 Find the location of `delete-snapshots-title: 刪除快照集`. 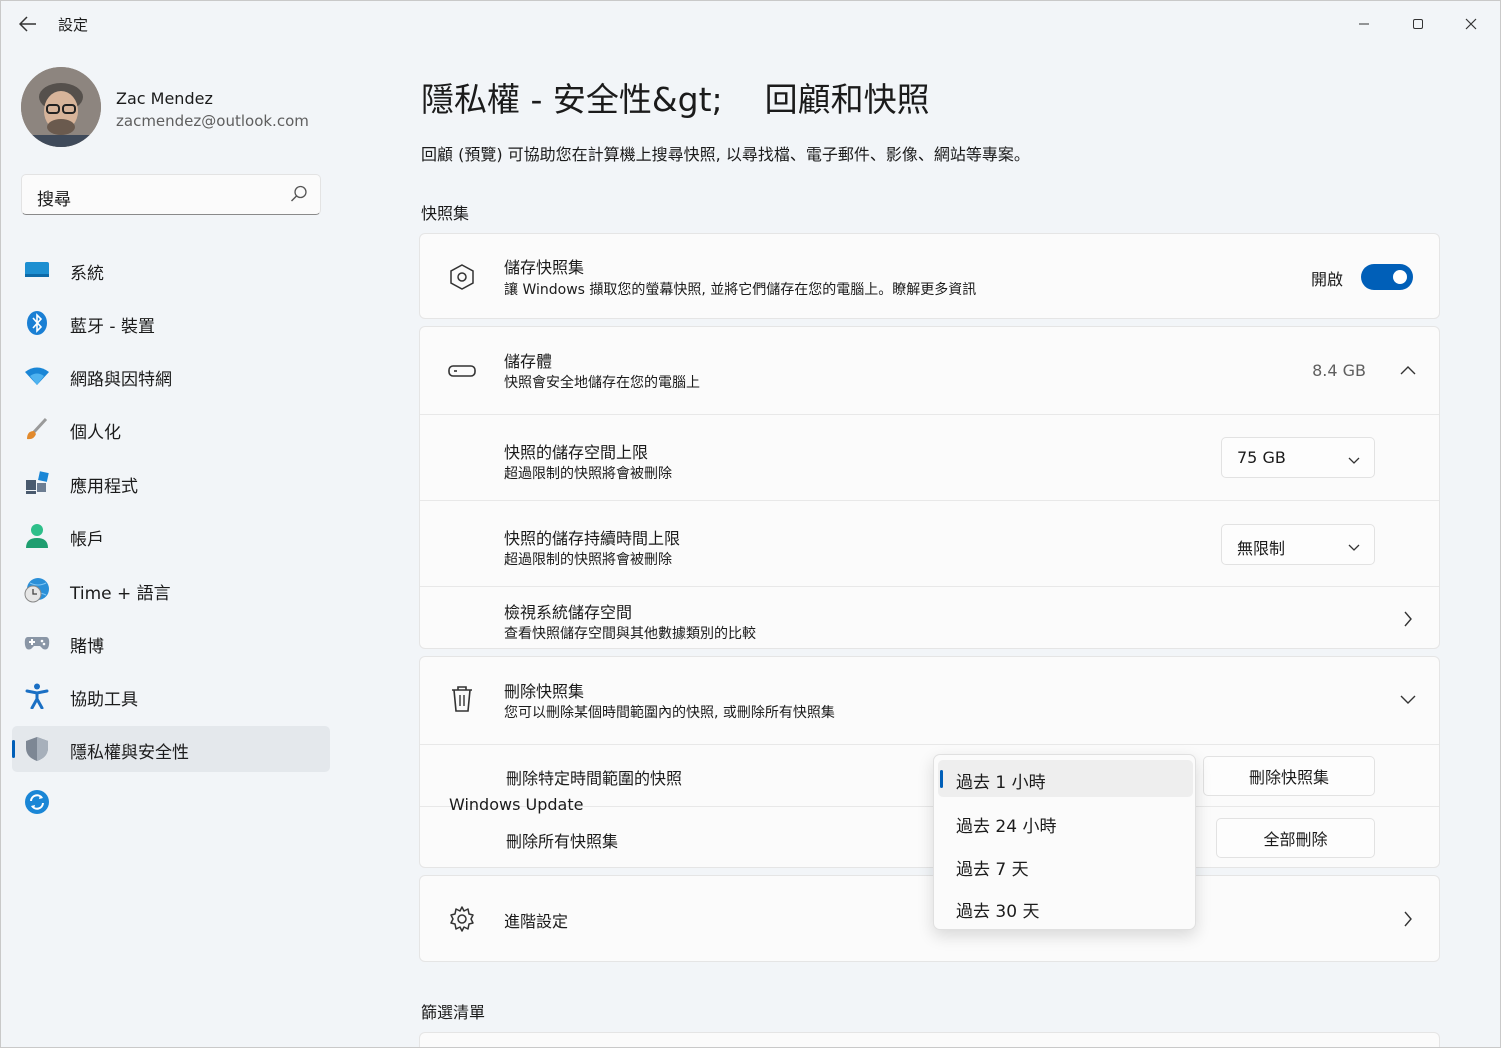

delete-snapshots-title: 刪除快照集 is located at coordinates (544, 691).